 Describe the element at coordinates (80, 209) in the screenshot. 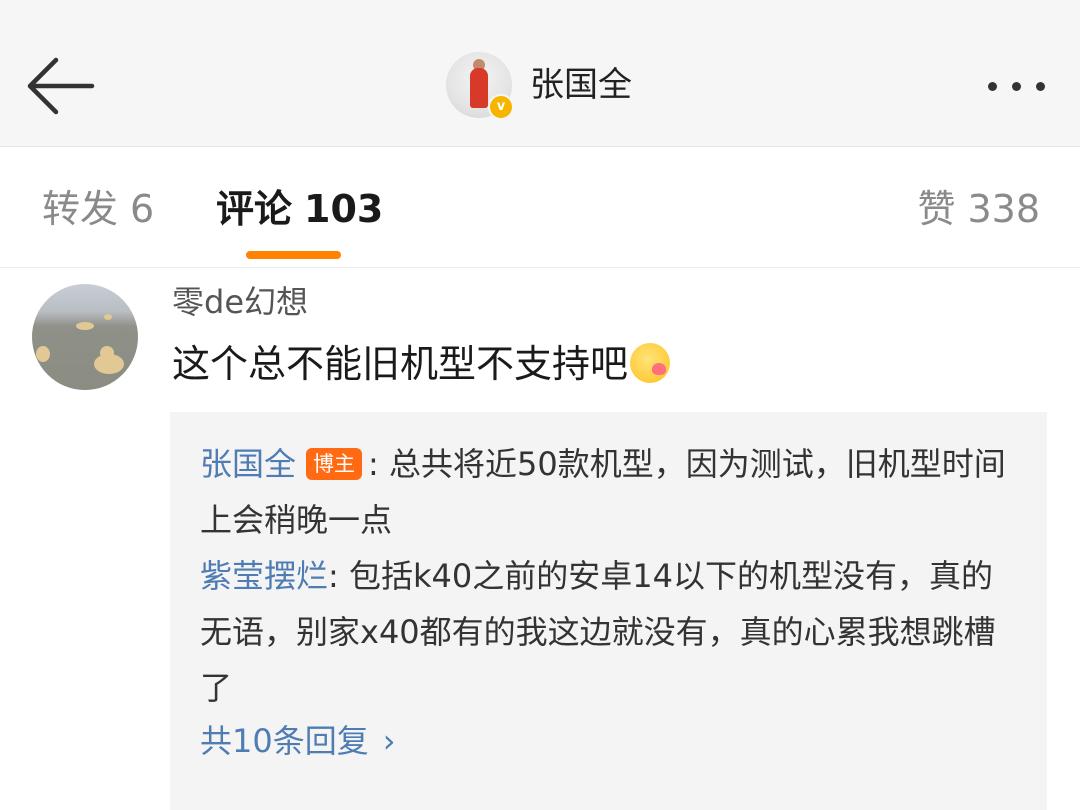

I see `tab-reposts-label: 转发` at that location.